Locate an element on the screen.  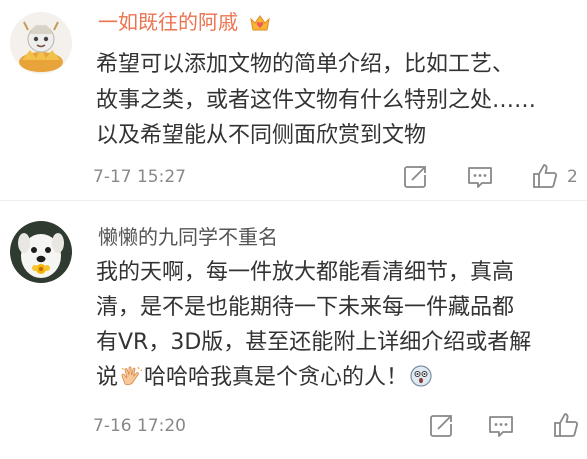
timestamp: 7-16 17:20 is located at coordinates (139, 426).